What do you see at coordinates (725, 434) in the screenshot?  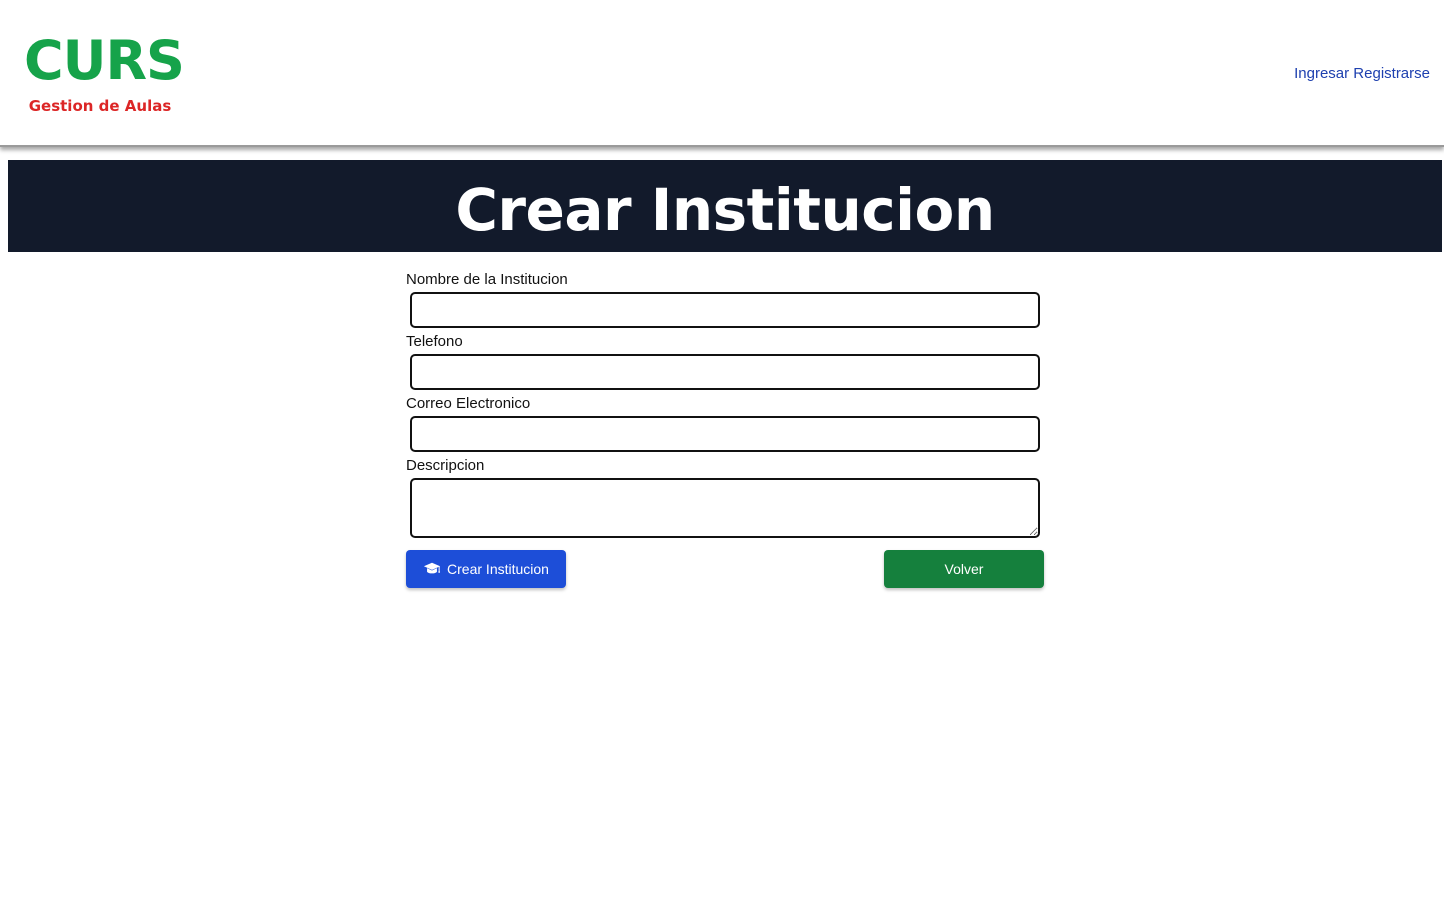 I see `email-input` at bounding box center [725, 434].